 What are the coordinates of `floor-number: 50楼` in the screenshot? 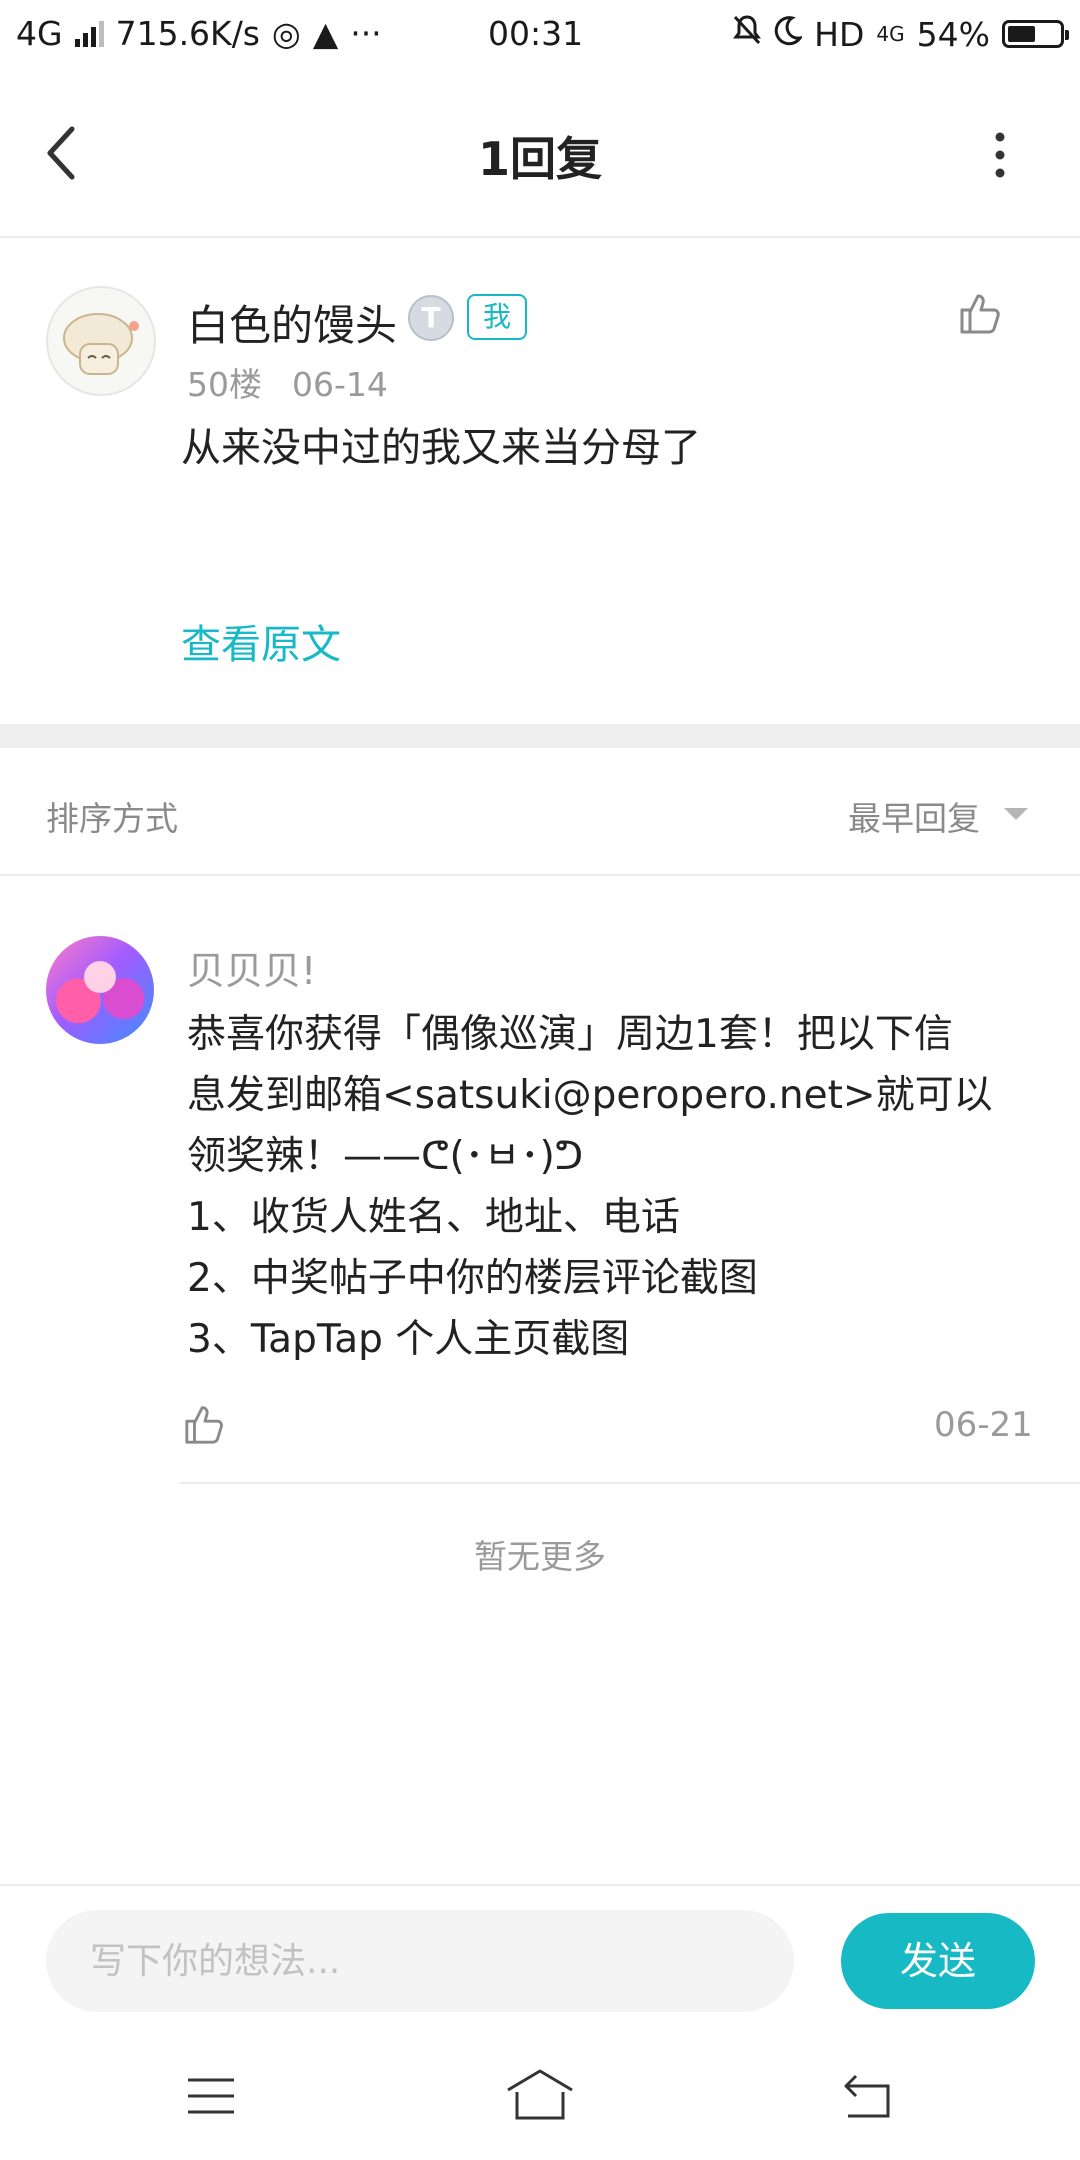 It's located at (224, 384).